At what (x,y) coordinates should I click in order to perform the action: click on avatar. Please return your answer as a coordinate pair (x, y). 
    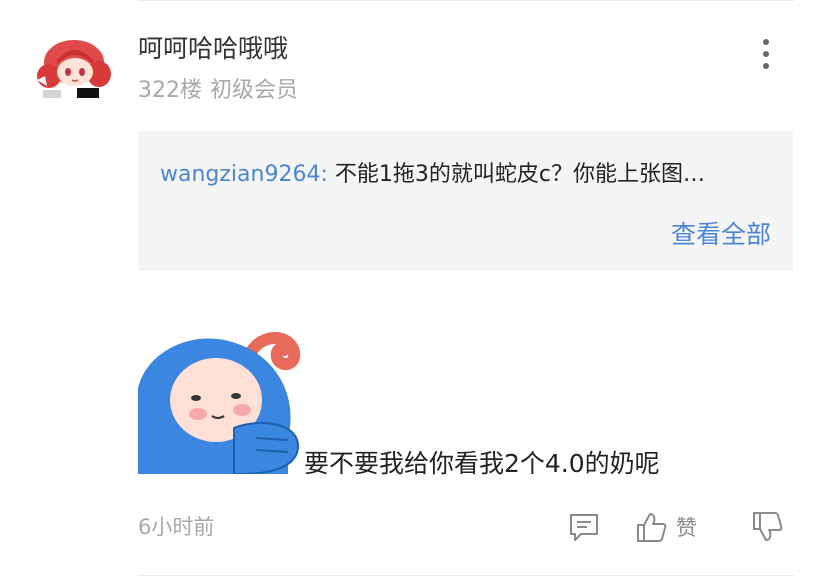
    Looking at the image, I should click on (74, 69).